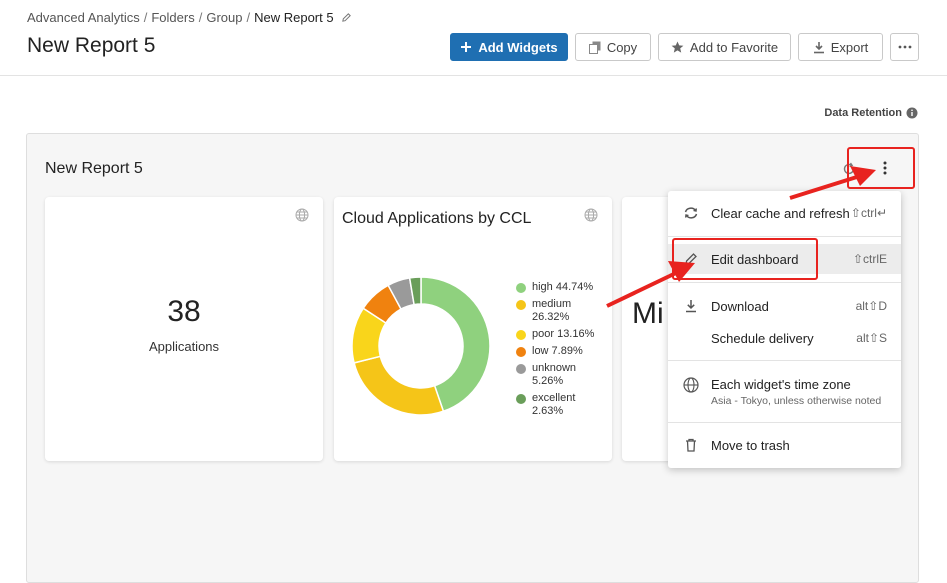  Describe the element at coordinates (184, 329) in the screenshot. I see `applications-widget: 38 Applications` at that location.